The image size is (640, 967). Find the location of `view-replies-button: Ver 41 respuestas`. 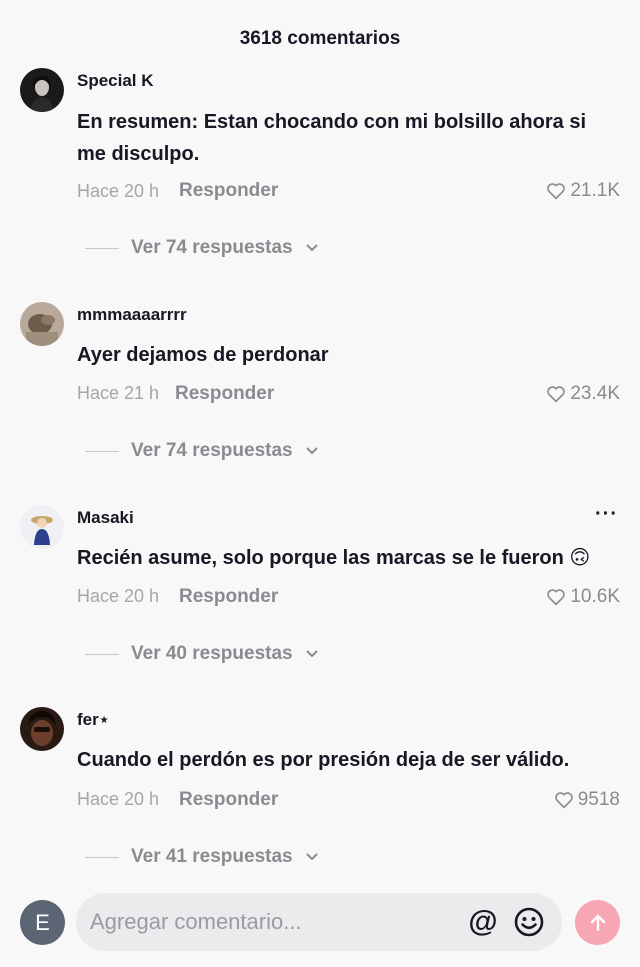

view-replies-button: Ver 41 respuestas is located at coordinates (202, 857).